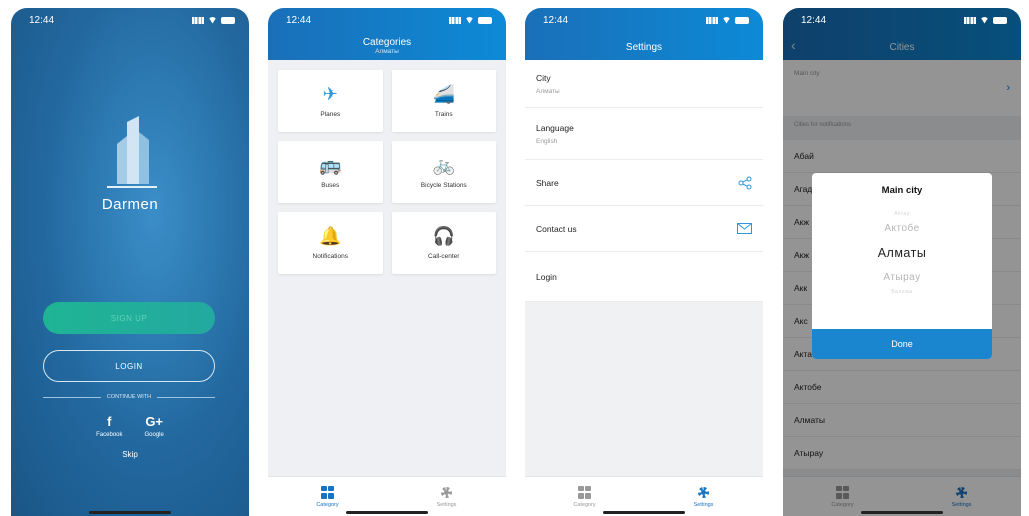  What do you see at coordinates (546, 276) in the screenshot?
I see `row-title: Login` at bounding box center [546, 276].